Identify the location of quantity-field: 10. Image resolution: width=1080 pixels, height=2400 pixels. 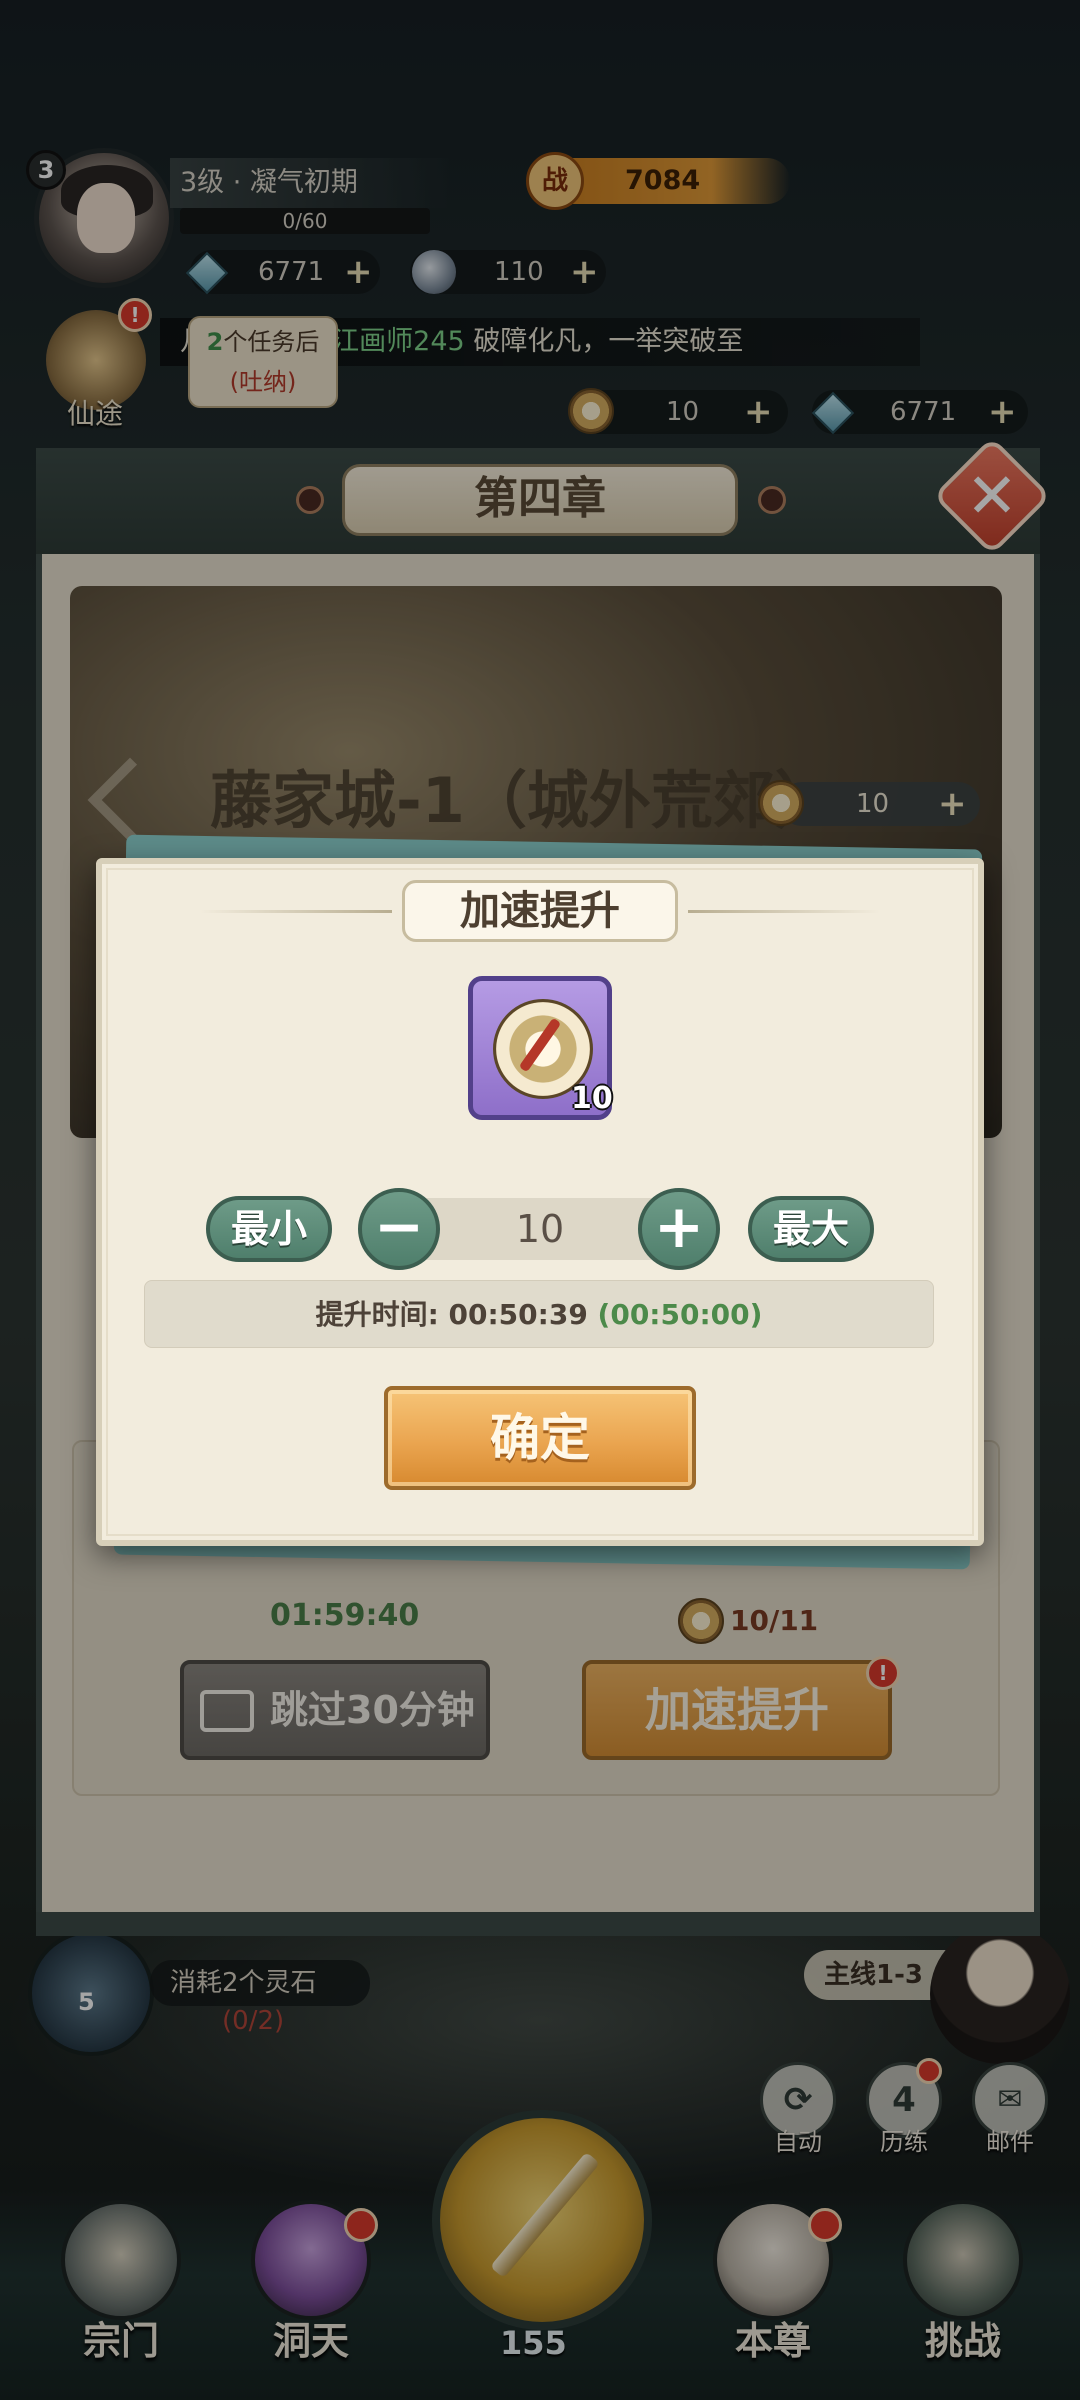
(540, 1229).